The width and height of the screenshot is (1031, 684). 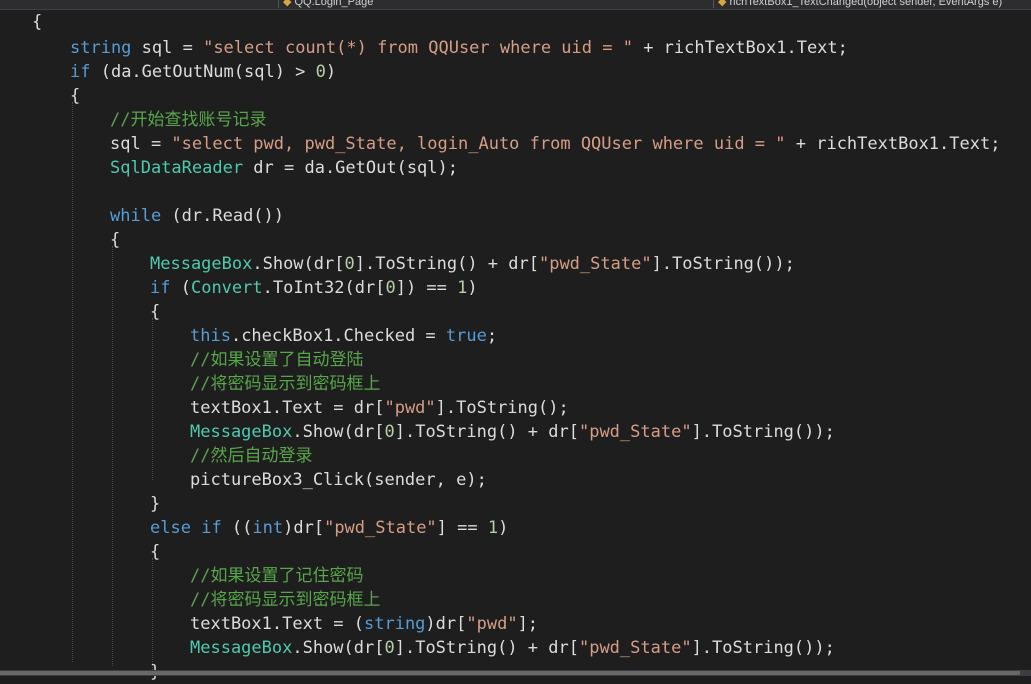 I want to click on code-line: SqlDataReader dr = da.GetOut(sql);, so click(x=284, y=168).